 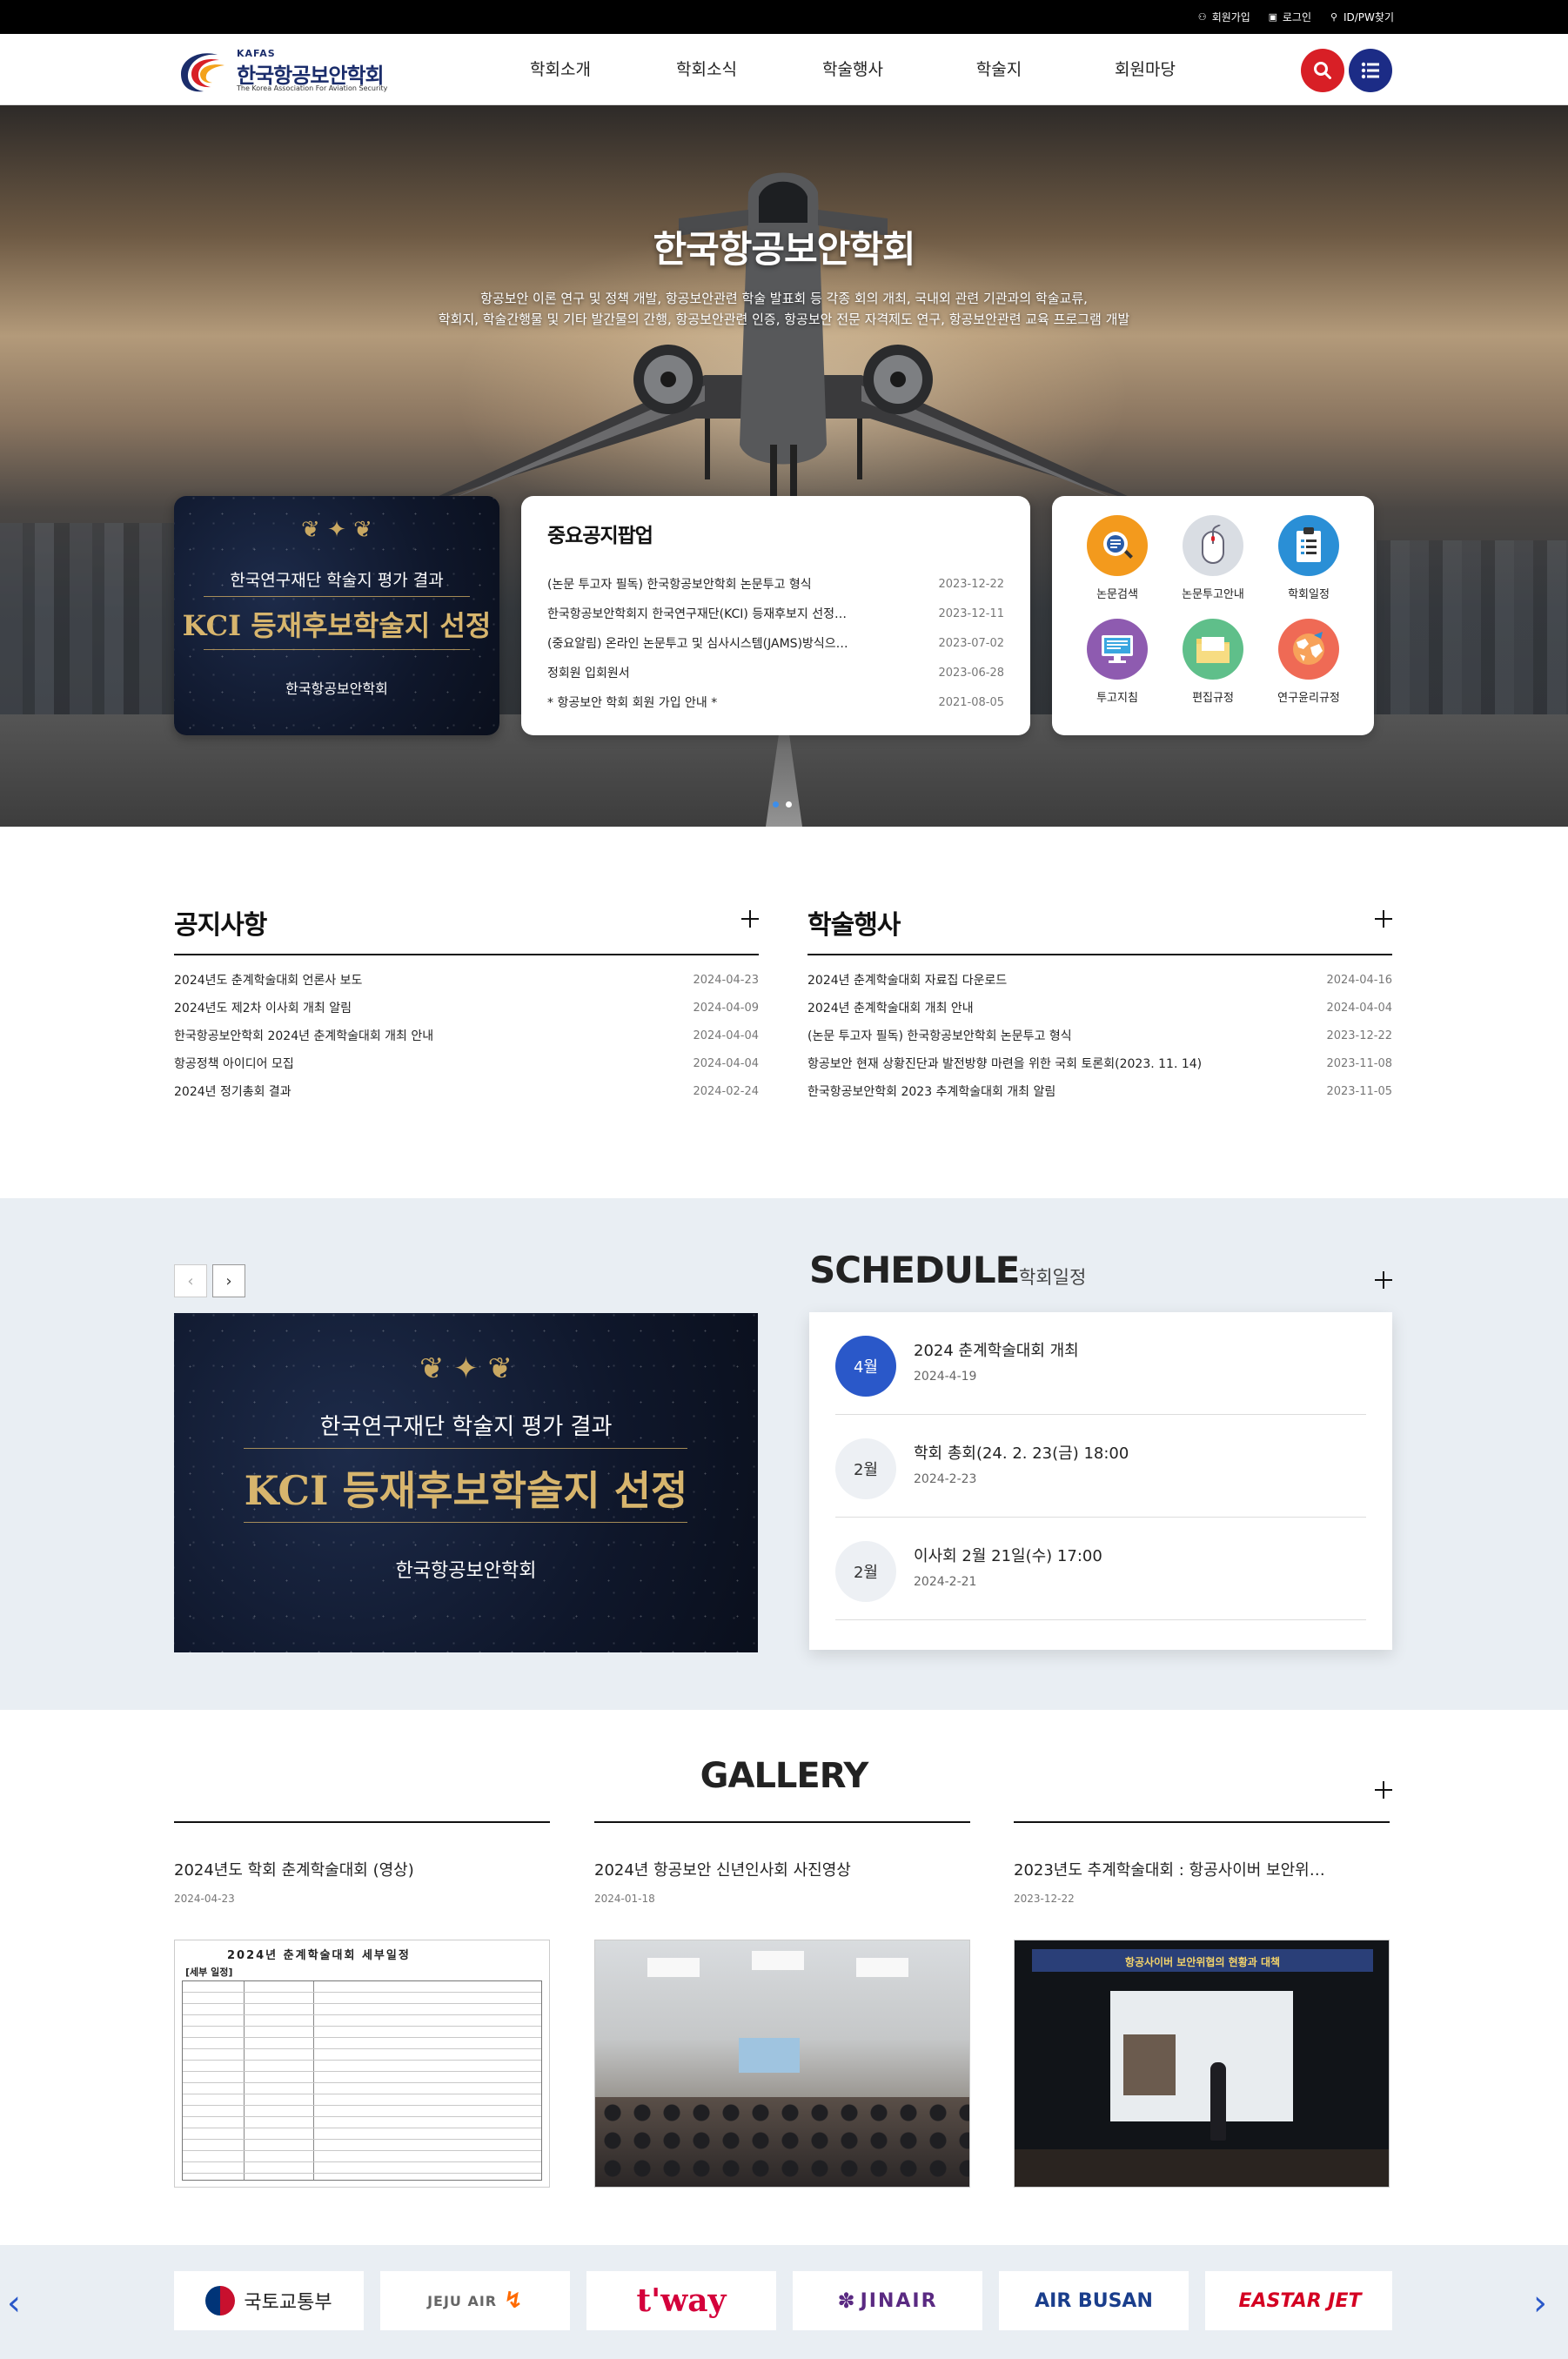 I want to click on partner-logo: EASTAR JET, so click(x=1298, y=2300).